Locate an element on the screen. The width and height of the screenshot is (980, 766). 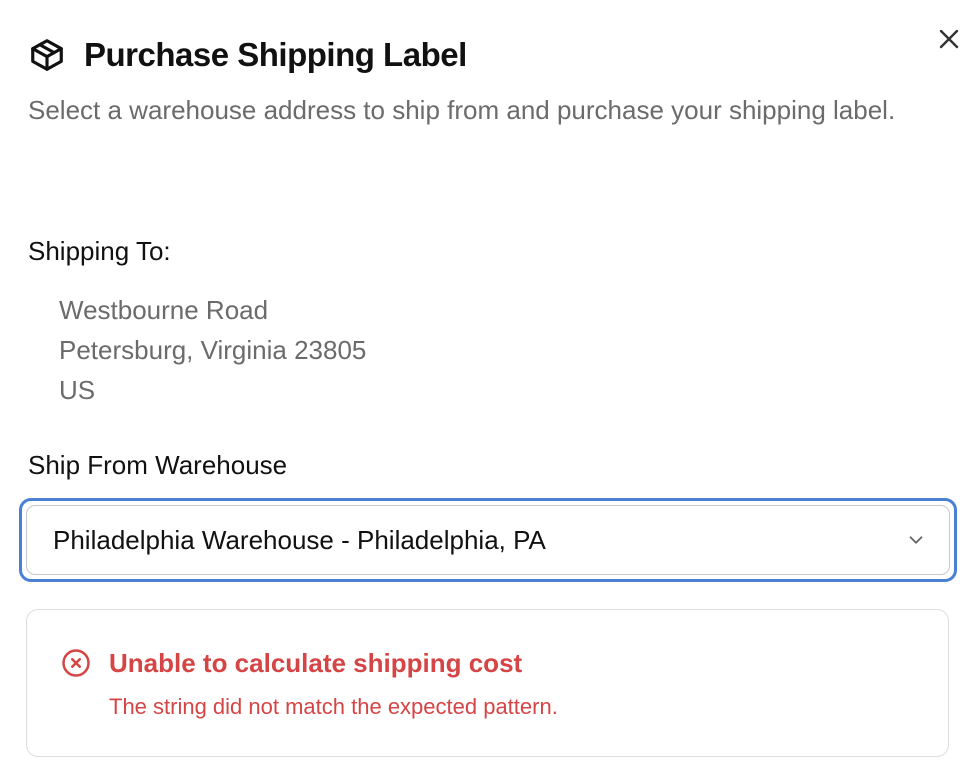
close-icon is located at coordinates (949, 39).